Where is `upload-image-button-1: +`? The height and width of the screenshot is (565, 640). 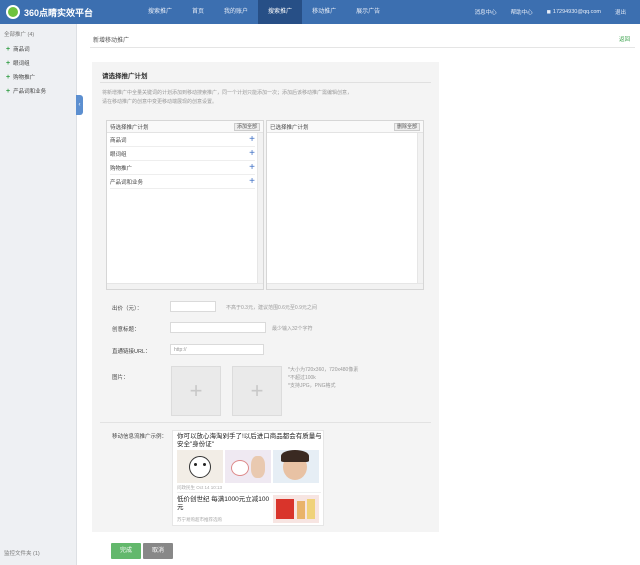 upload-image-button-1: + is located at coordinates (196, 391).